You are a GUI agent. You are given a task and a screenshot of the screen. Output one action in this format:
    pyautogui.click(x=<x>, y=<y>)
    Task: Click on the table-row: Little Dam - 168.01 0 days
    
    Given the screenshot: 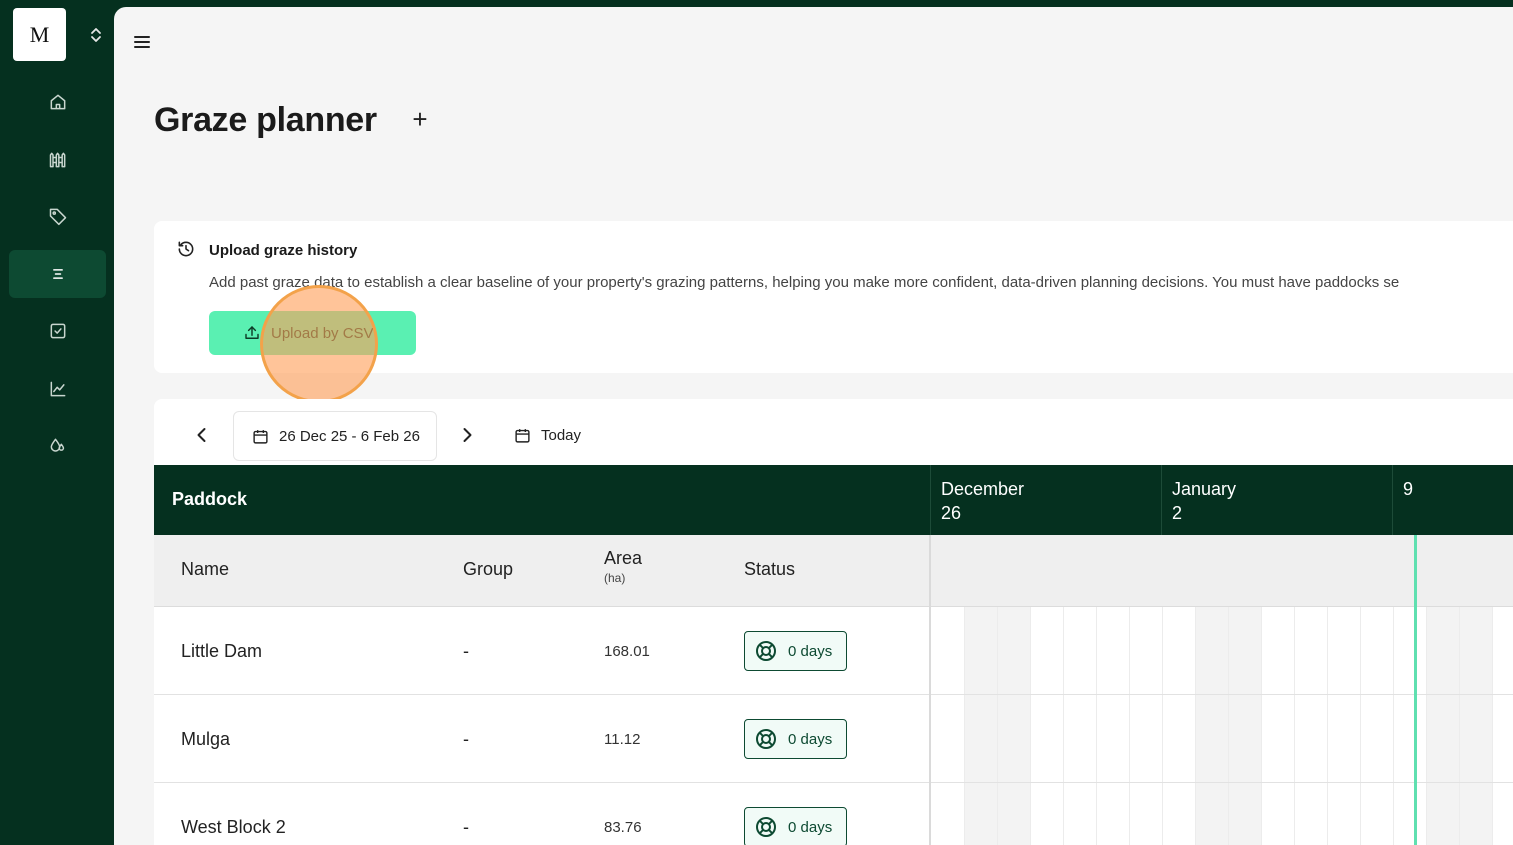 What is the action you would take?
    pyautogui.click(x=833, y=651)
    